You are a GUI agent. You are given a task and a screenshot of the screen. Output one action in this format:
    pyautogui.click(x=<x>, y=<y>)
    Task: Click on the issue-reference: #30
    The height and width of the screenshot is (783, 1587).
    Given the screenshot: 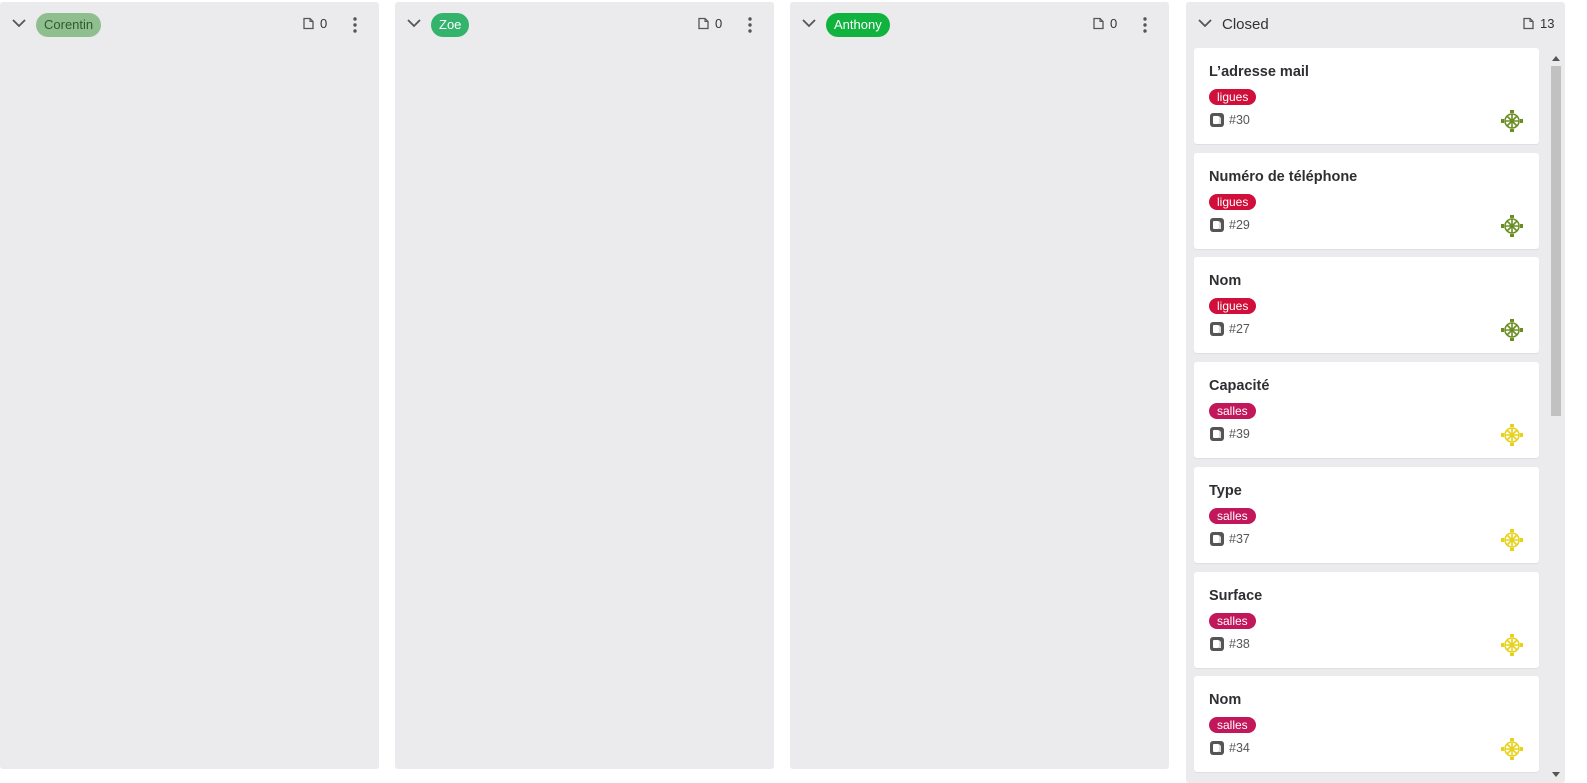 What is the action you would take?
    pyautogui.click(x=1229, y=120)
    